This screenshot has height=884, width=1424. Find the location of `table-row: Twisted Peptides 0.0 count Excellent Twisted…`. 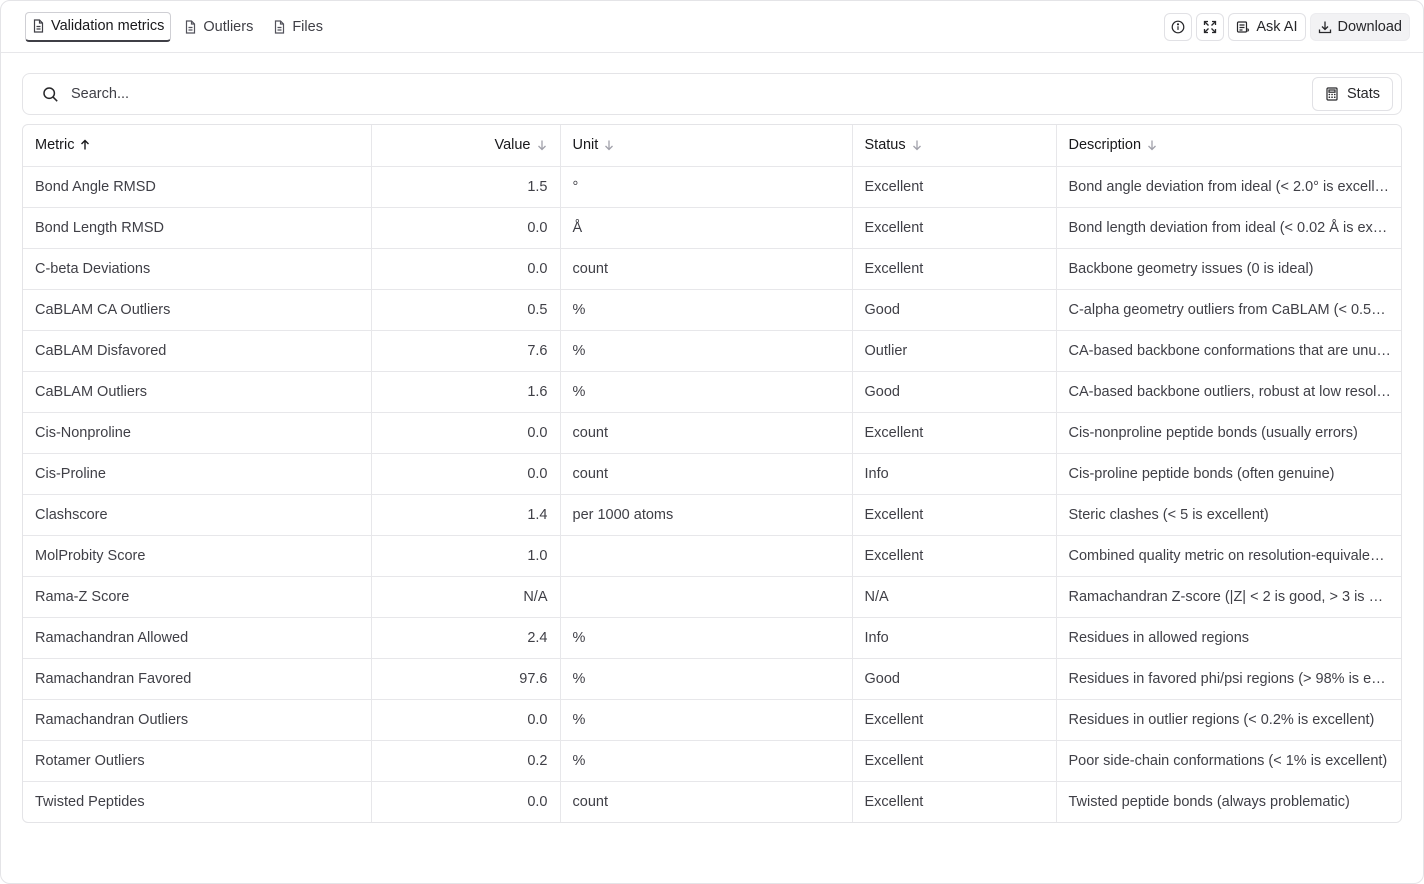

table-row: Twisted Peptides 0.0 count Excellent Twisted… is located at coordinates (712, 801).